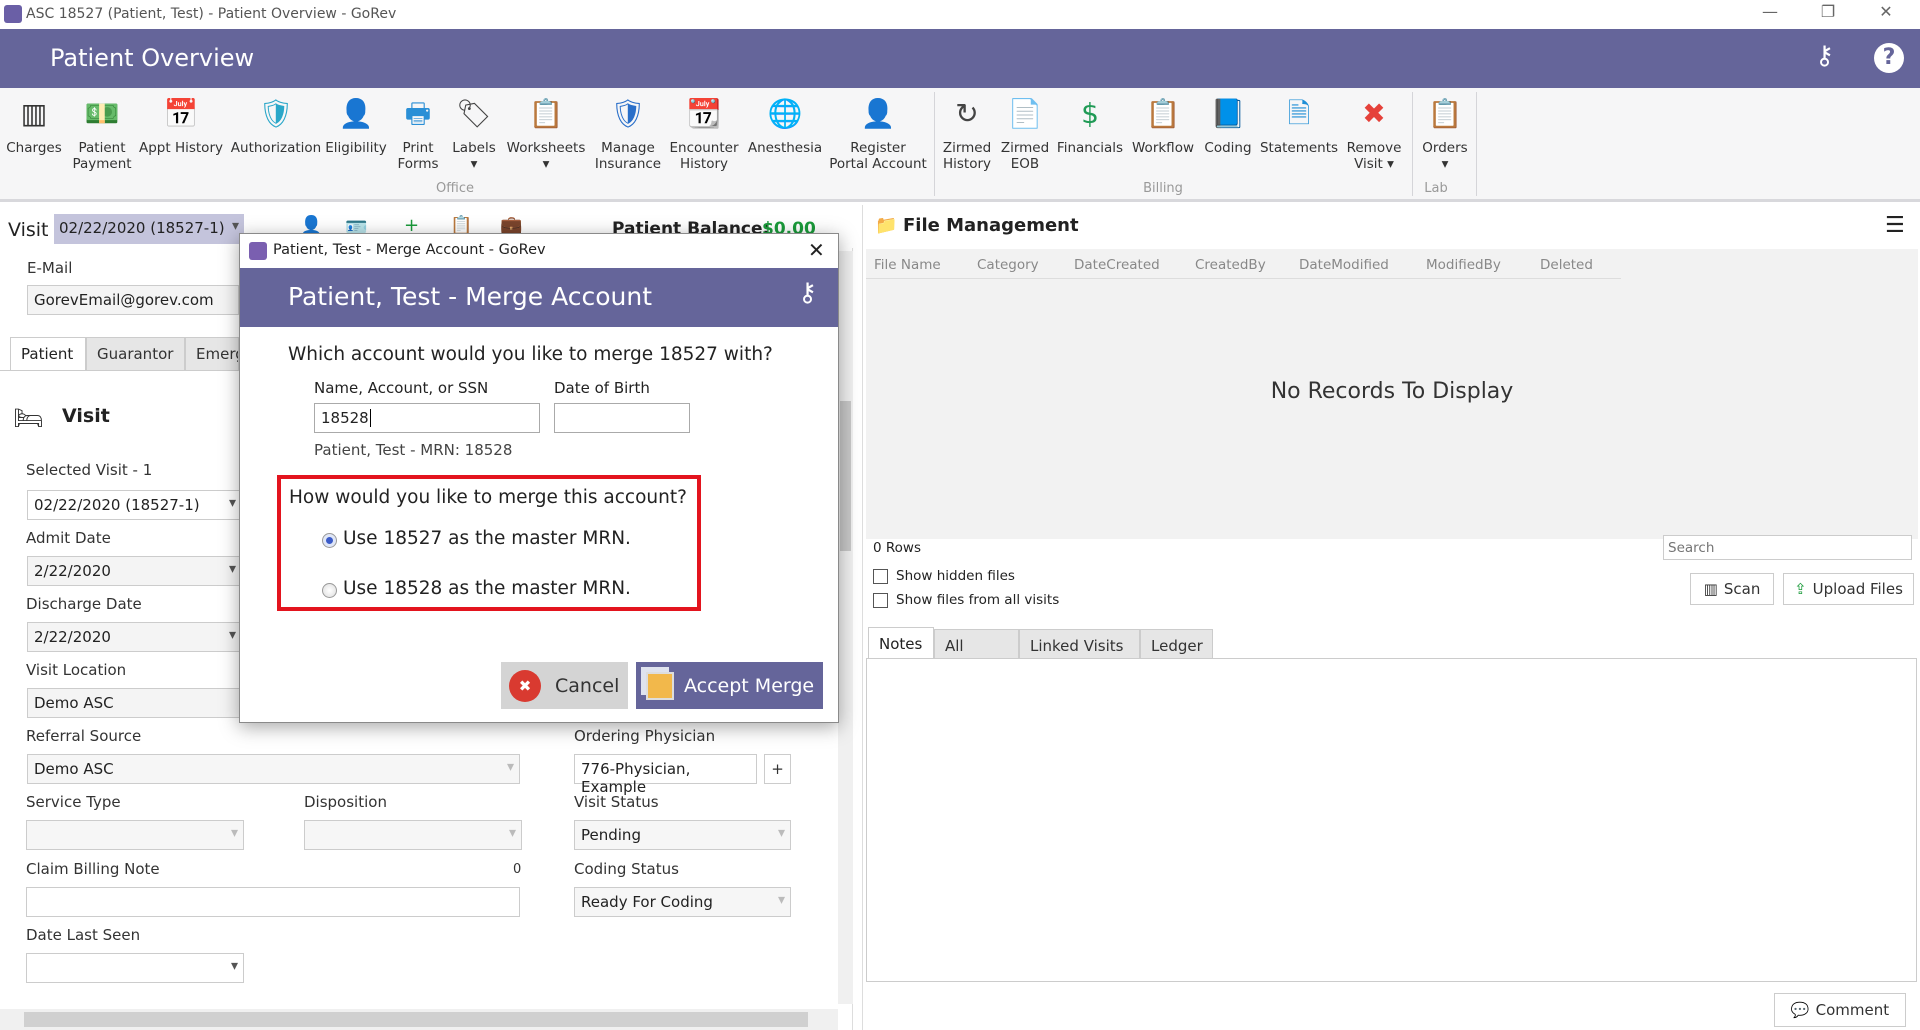 This screenshot has width=1920, height=1030. I want to click on master-18528-label: Use 18528 as the master MRN., so click(487, 588).